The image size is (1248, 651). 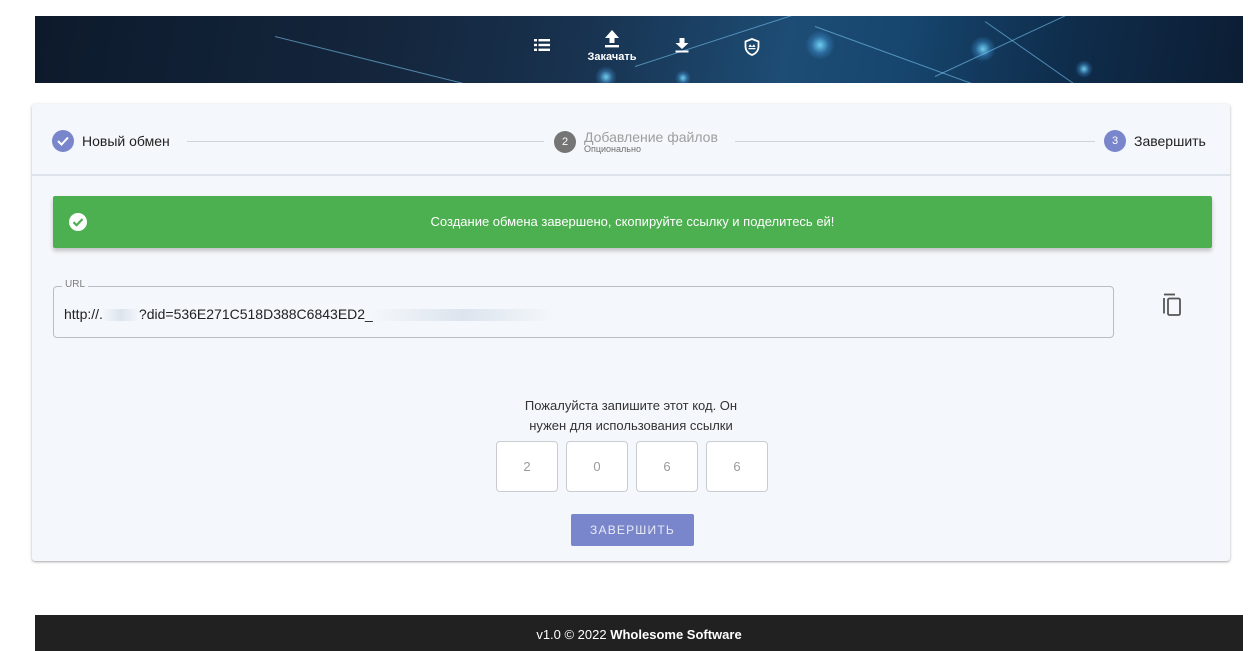 I want to click on step-add-files: 2 Добавление файлов Опционально, so click(x=636, y=142).